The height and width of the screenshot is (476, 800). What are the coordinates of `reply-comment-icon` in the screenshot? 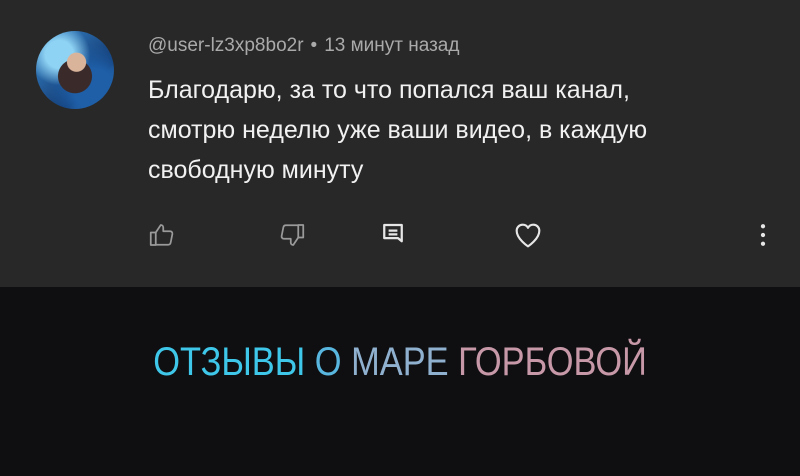 It's located at (393, 233).